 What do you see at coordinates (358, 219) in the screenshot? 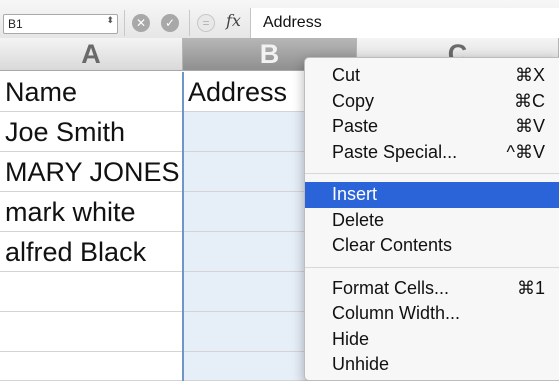
I see `menu-item-label: Delete` at bounding box center [358, 219].